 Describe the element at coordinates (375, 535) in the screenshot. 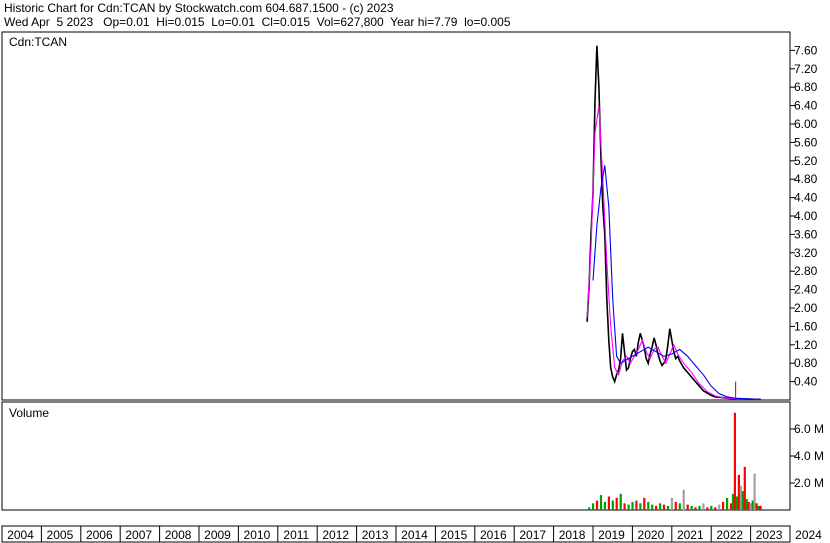

I see `x-tick-label: 2013` at that location.